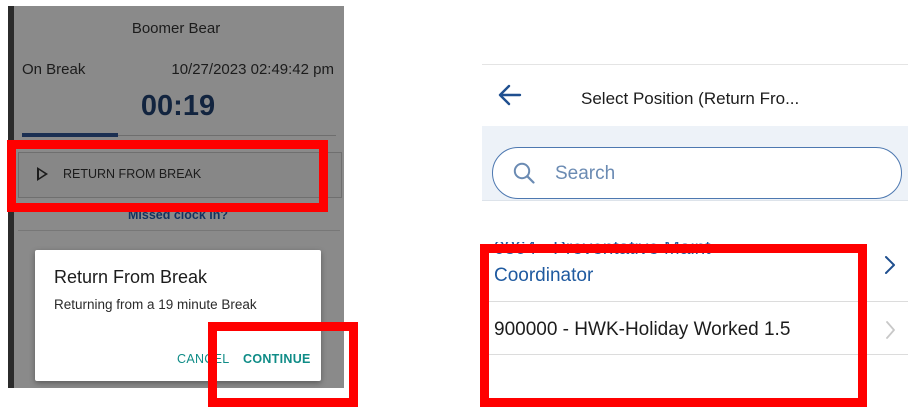 Image resolution: width=908 pixels, height=407 pixels. I want to click on back-arrow-icon, so click(510, 95).